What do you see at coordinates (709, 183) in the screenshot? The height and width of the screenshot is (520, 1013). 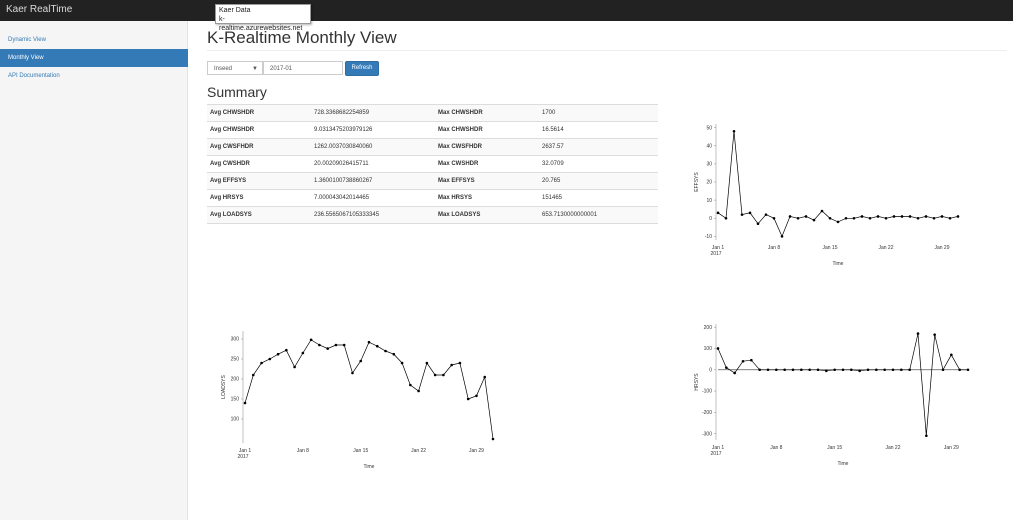 I see `y-tick-label: 20` at bounding box center [709, 183].